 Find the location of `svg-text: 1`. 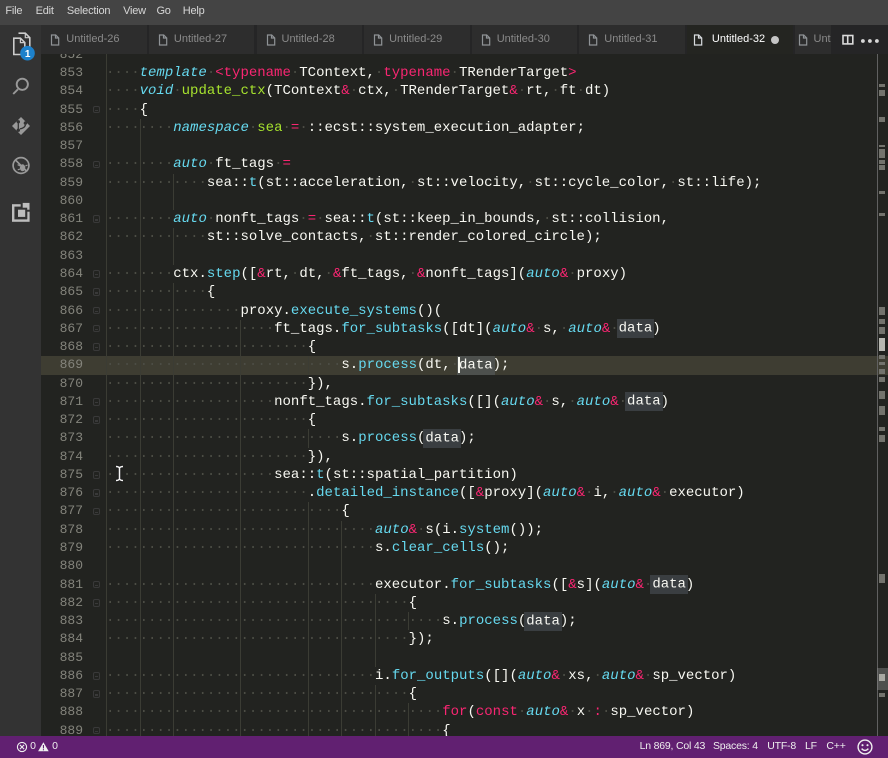

svg-text: 1 is located at coordinates (28, 54).